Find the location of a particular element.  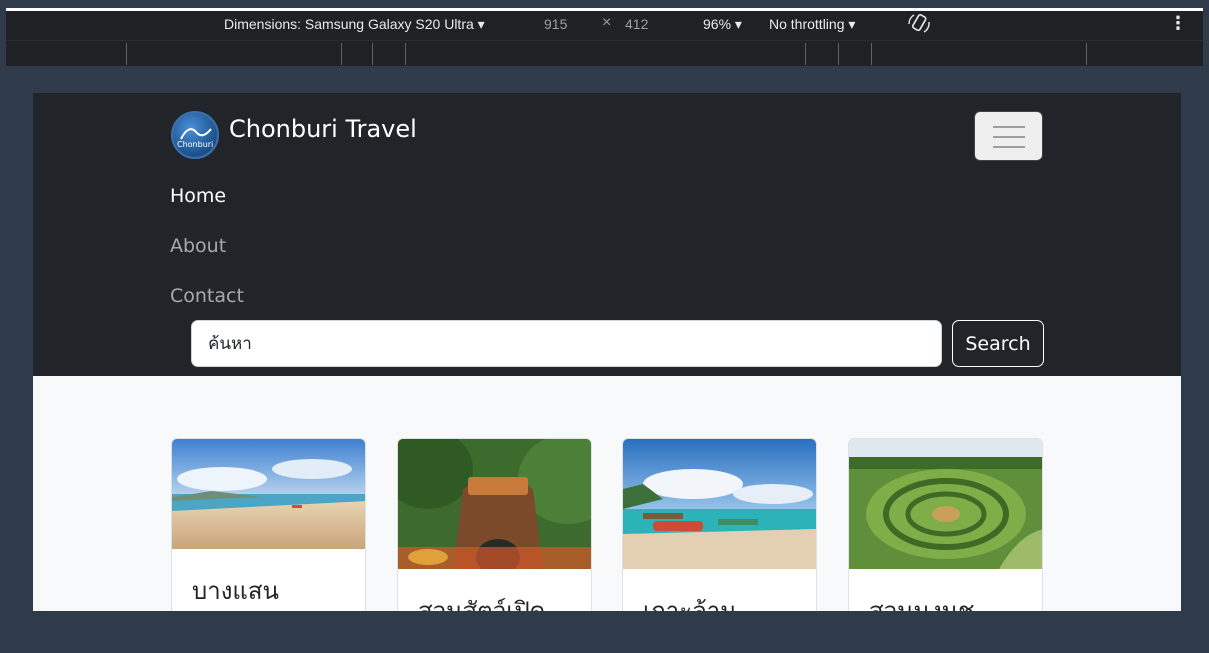

brand: Chonburi Chonburi Travel is located at coordinates (294, 135).